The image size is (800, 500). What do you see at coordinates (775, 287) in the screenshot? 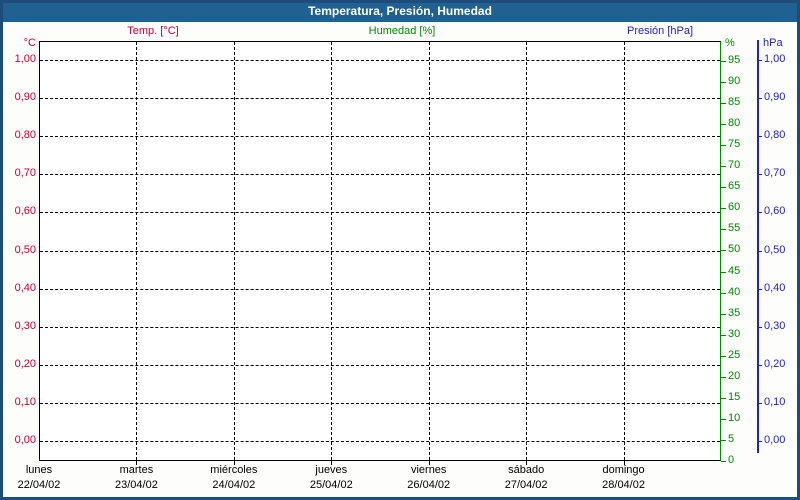
I see `pressure-axis-tick-label: 0,40` at bounding box center [775, 287].